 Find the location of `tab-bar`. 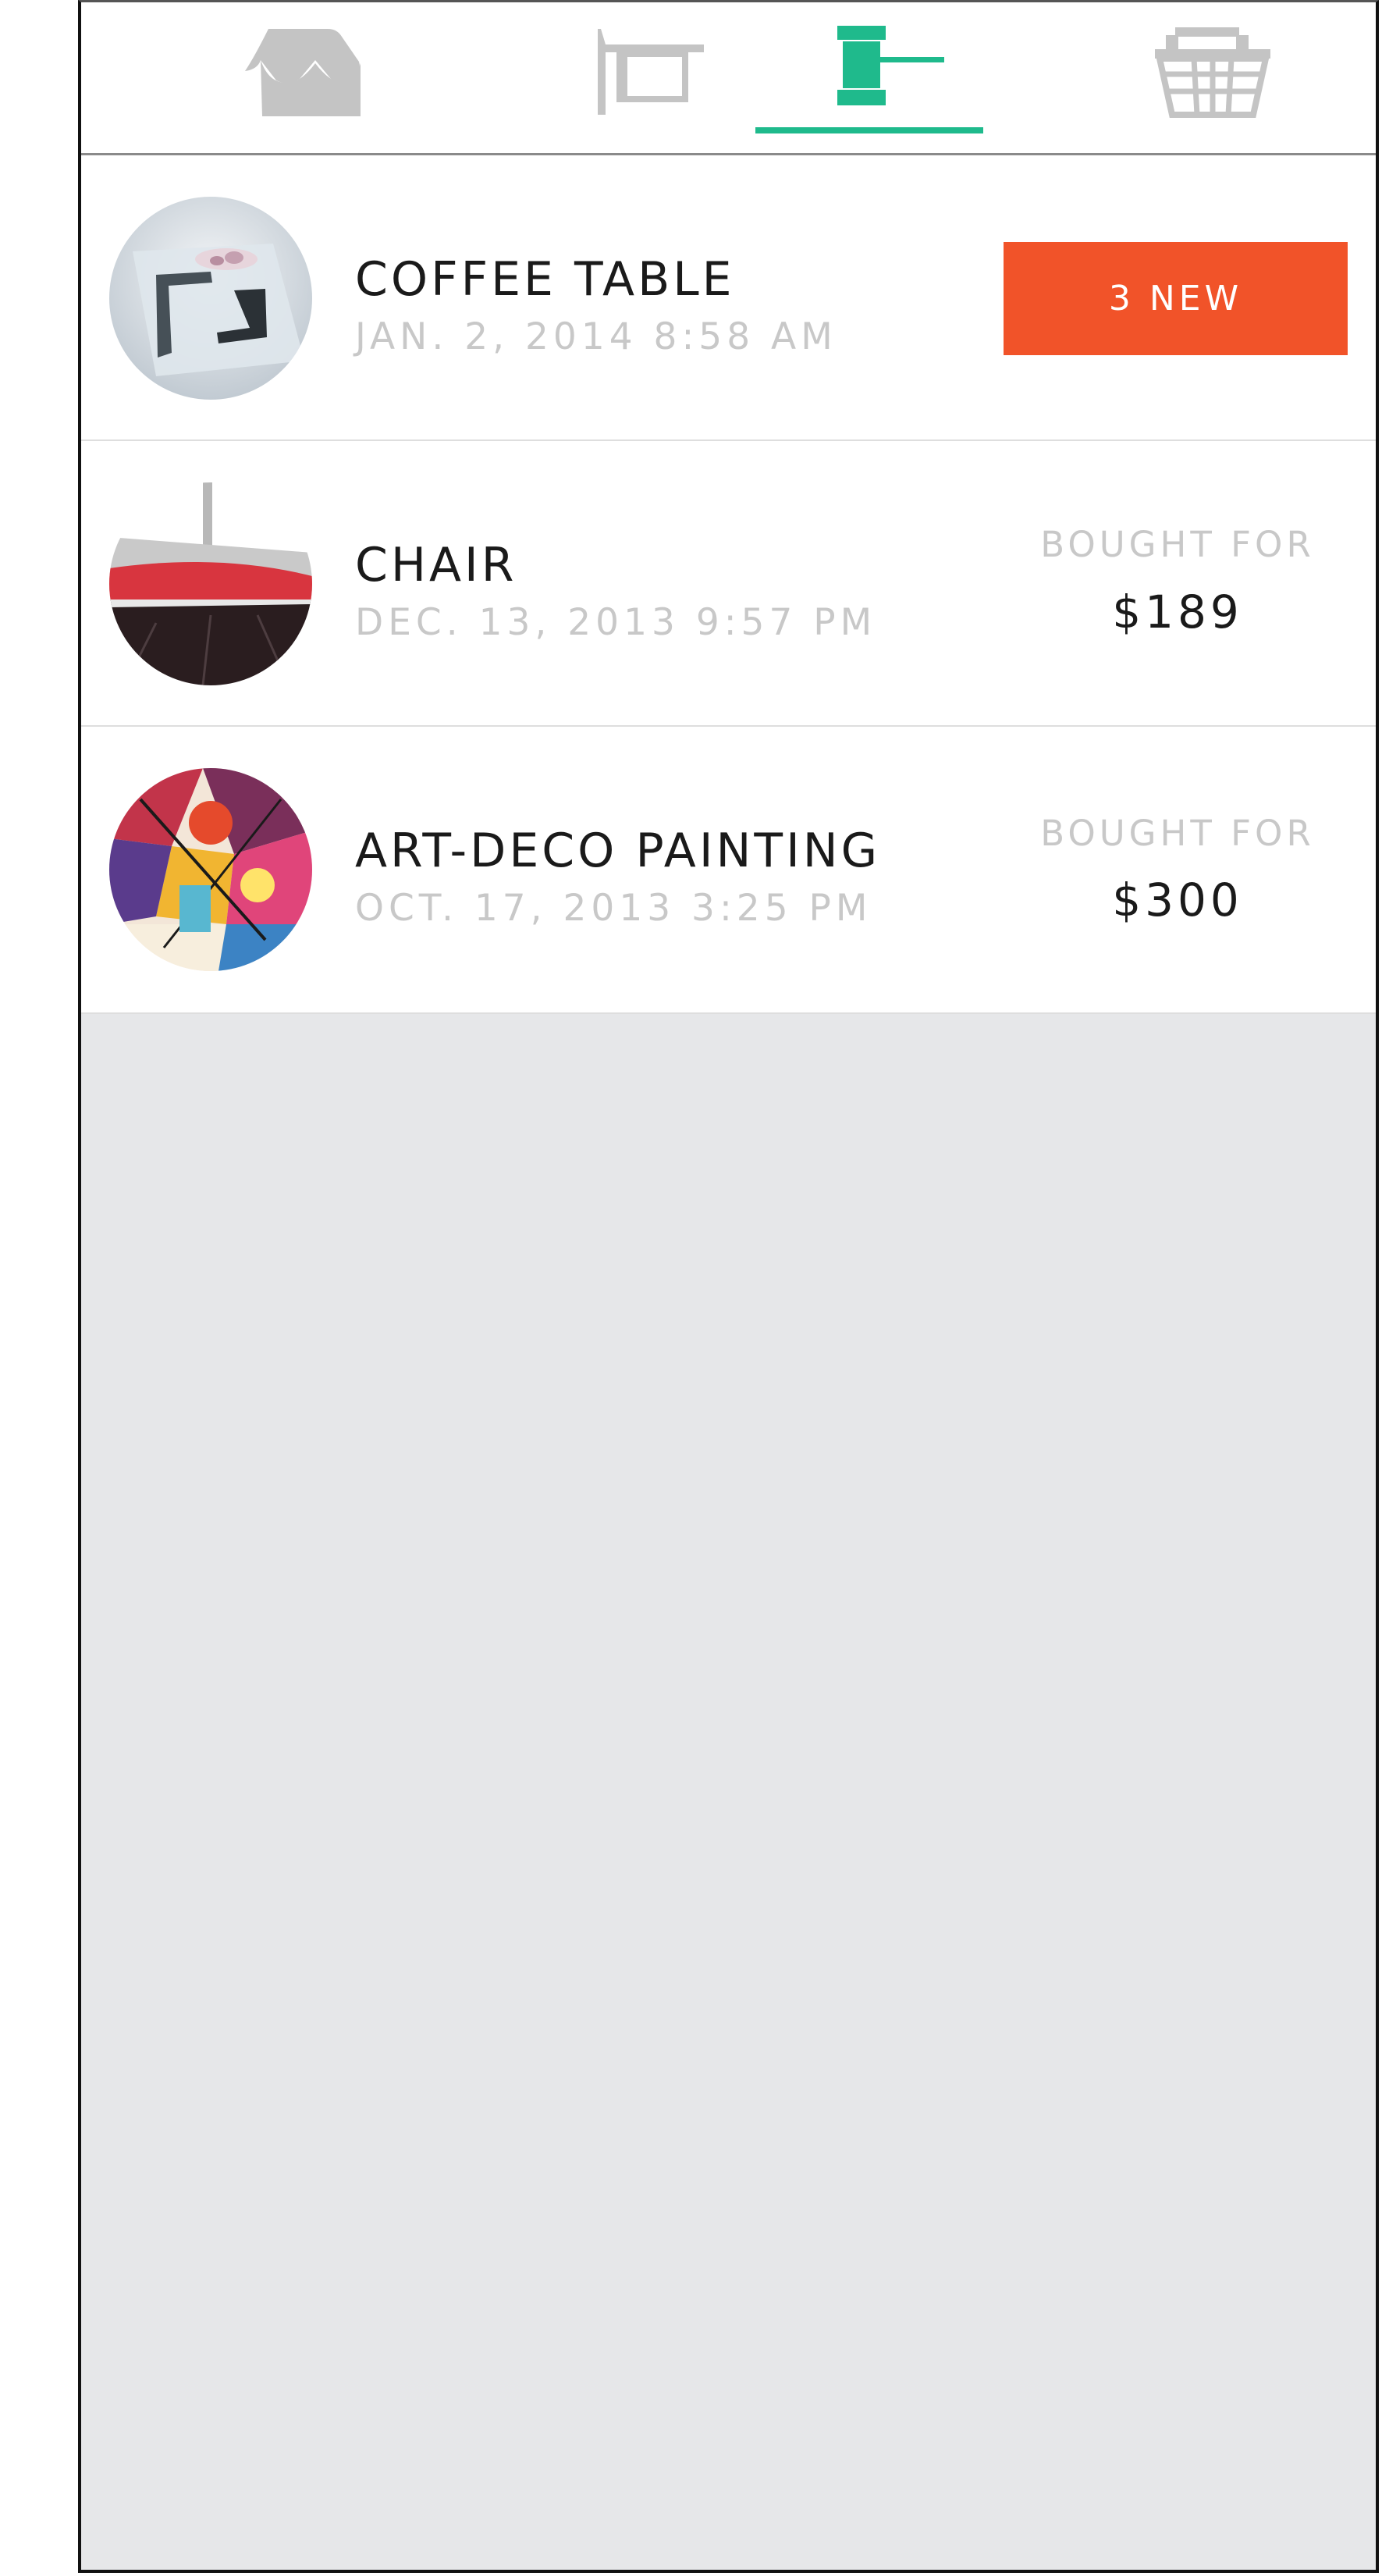

tab-bar is located at coordinates (728, 78).